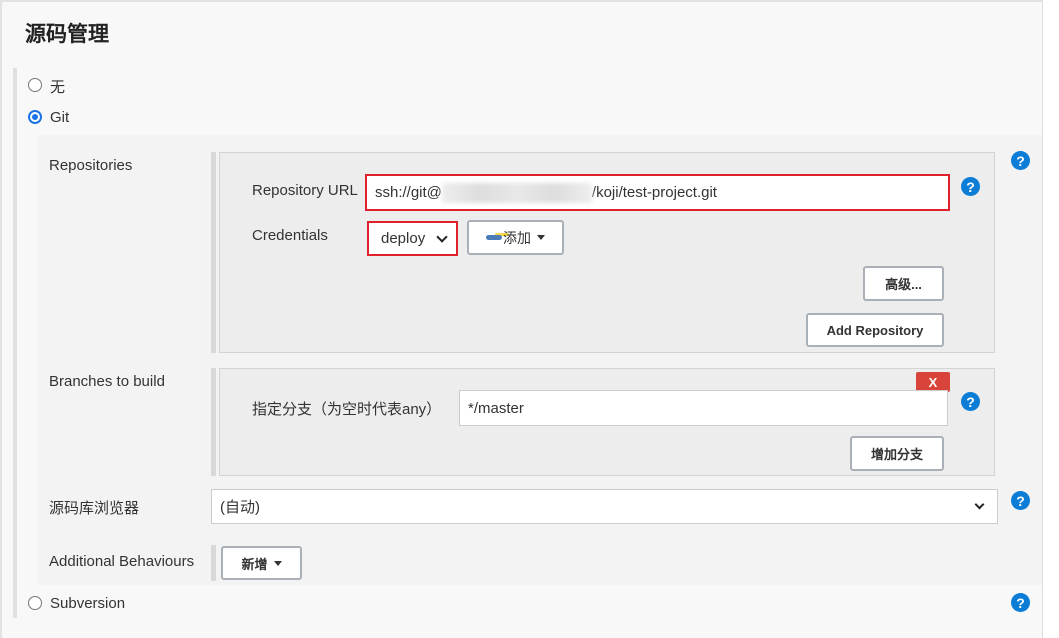  Describe the element at coordinates (515, 237) in the screenshot. I see `add-credentials-button: 添加` at that location.